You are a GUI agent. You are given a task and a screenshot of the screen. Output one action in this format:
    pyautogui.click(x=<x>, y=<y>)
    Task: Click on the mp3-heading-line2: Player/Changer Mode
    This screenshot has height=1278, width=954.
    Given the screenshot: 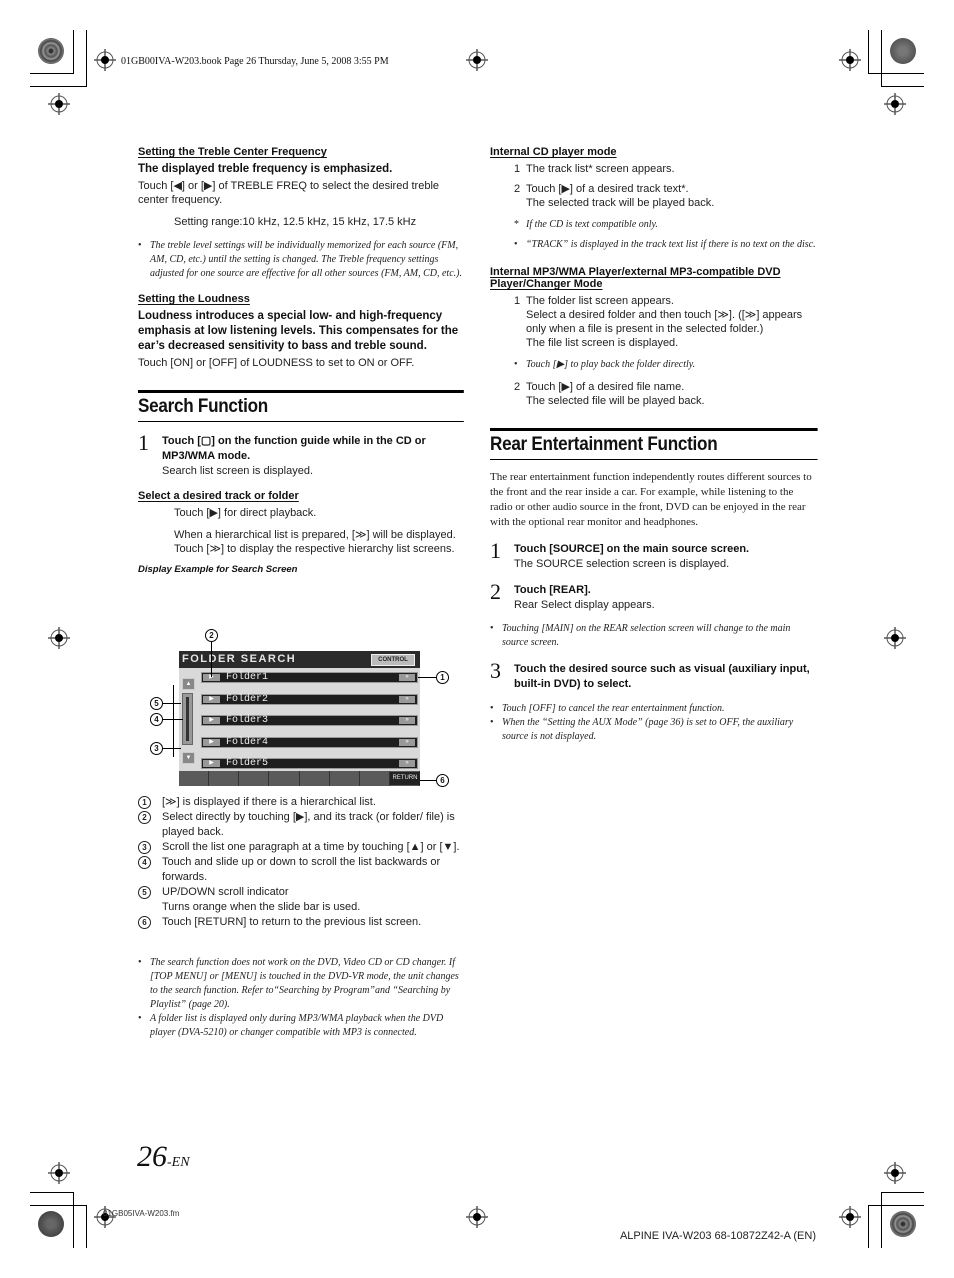 What is the action you would take?
    pyautogui.click(x=546, y=284)
    